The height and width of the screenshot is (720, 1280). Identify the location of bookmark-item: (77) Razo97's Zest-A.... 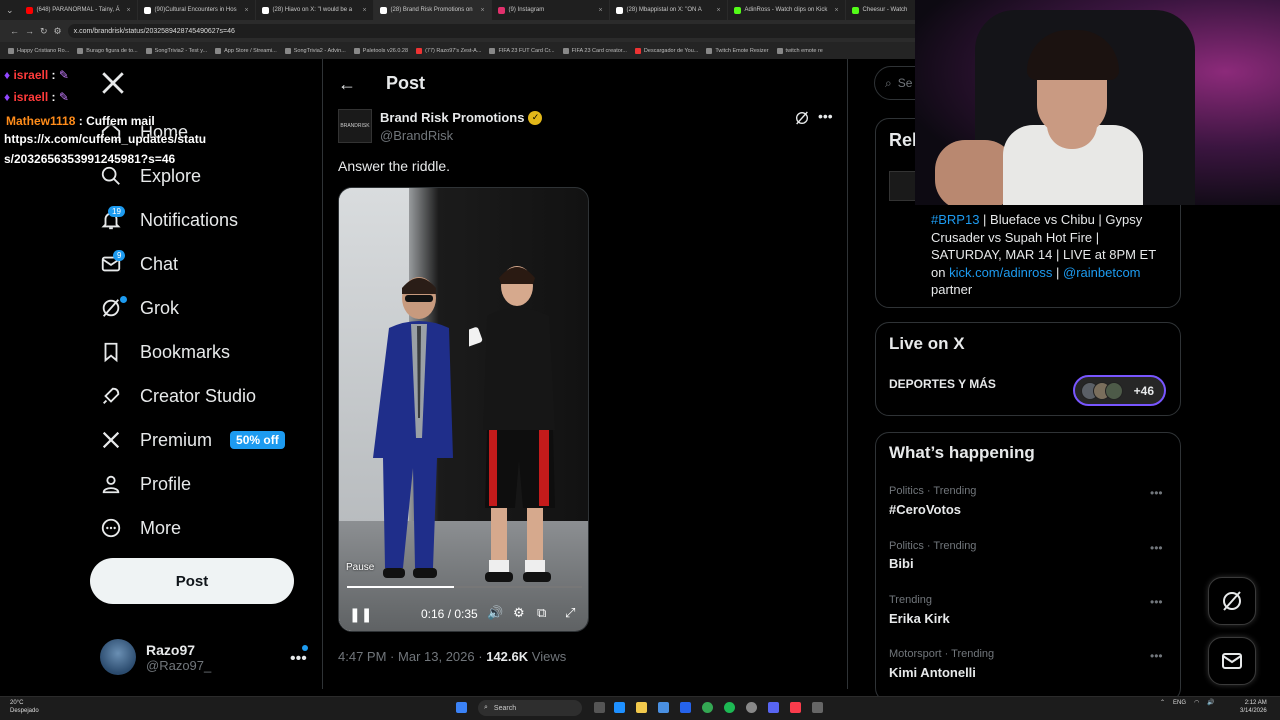
(448, 50).